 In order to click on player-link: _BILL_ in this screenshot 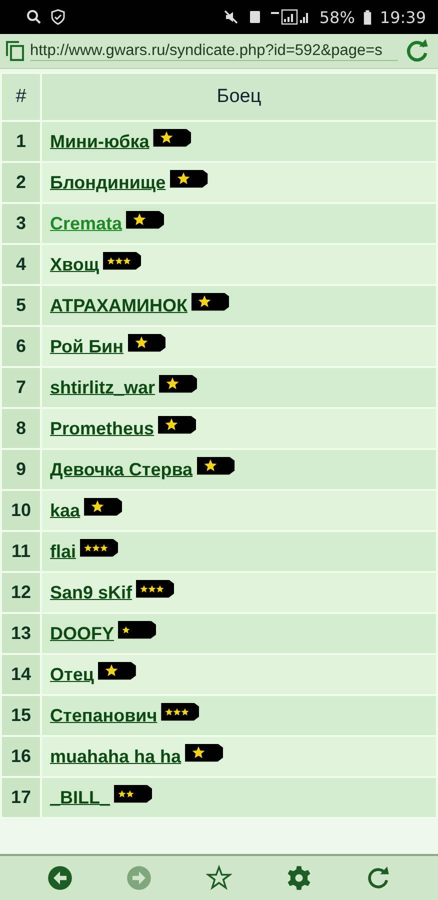, I will do `click(80, 797)`.